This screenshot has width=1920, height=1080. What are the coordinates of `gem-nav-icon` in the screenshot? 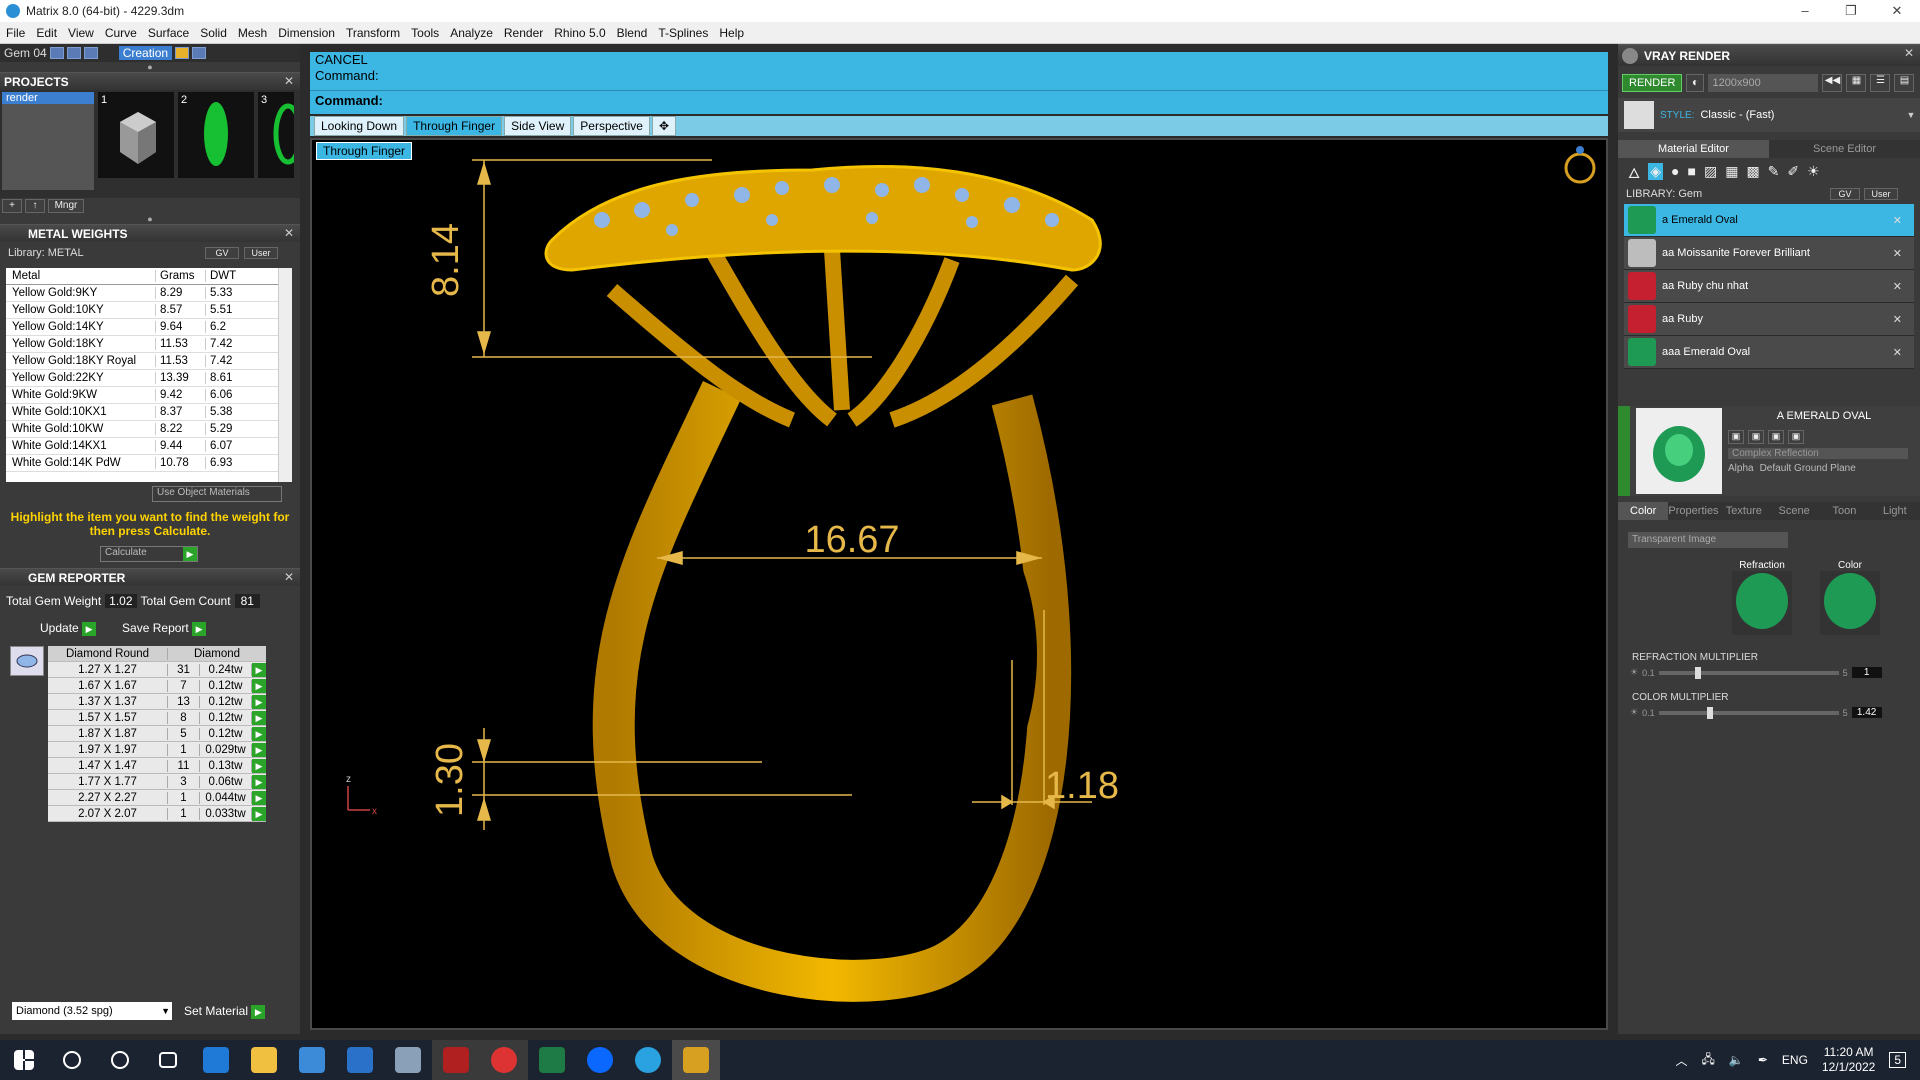 It's located at (56, 53).